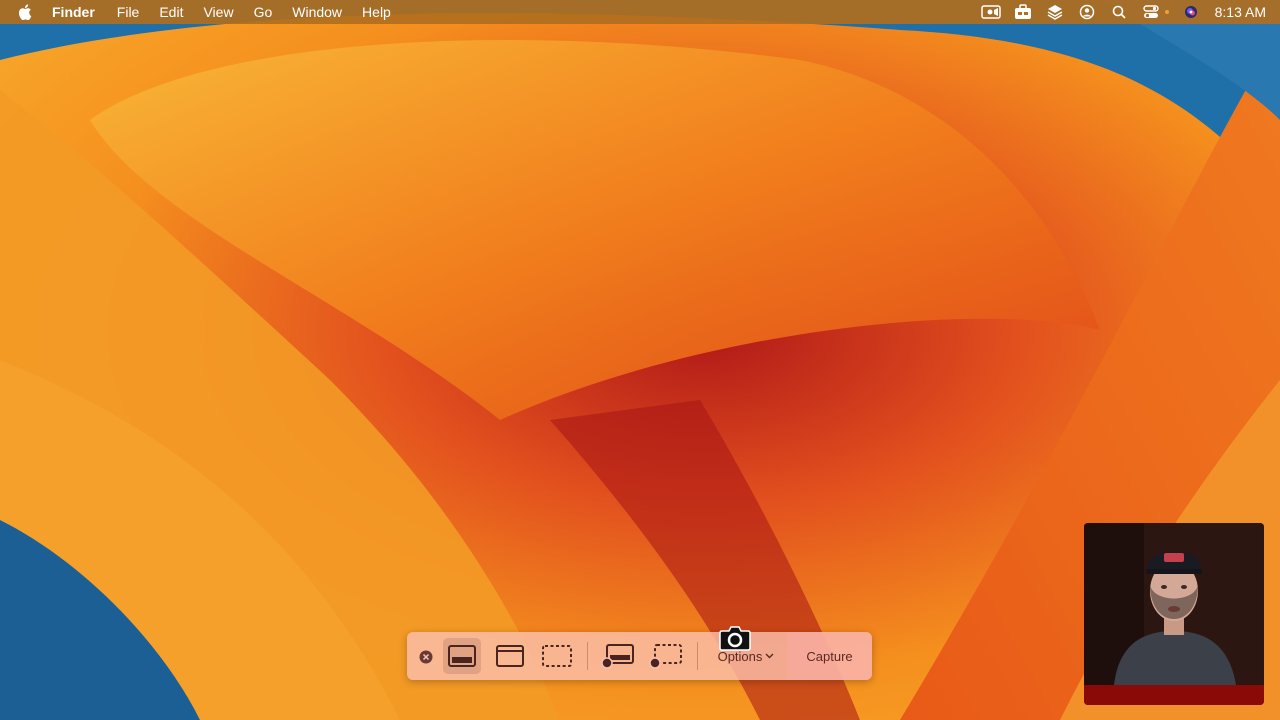 The width and height of the screenshot is (1280, 720). I want to click on close-icon, so click(426, 657).